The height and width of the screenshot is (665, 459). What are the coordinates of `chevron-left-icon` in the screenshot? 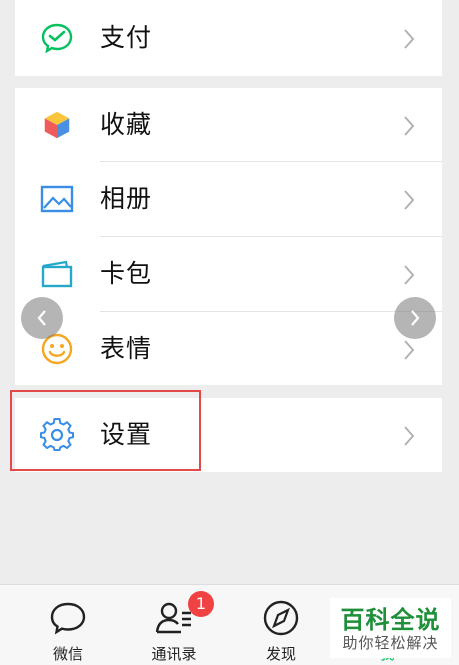 It's located at (41, 318).